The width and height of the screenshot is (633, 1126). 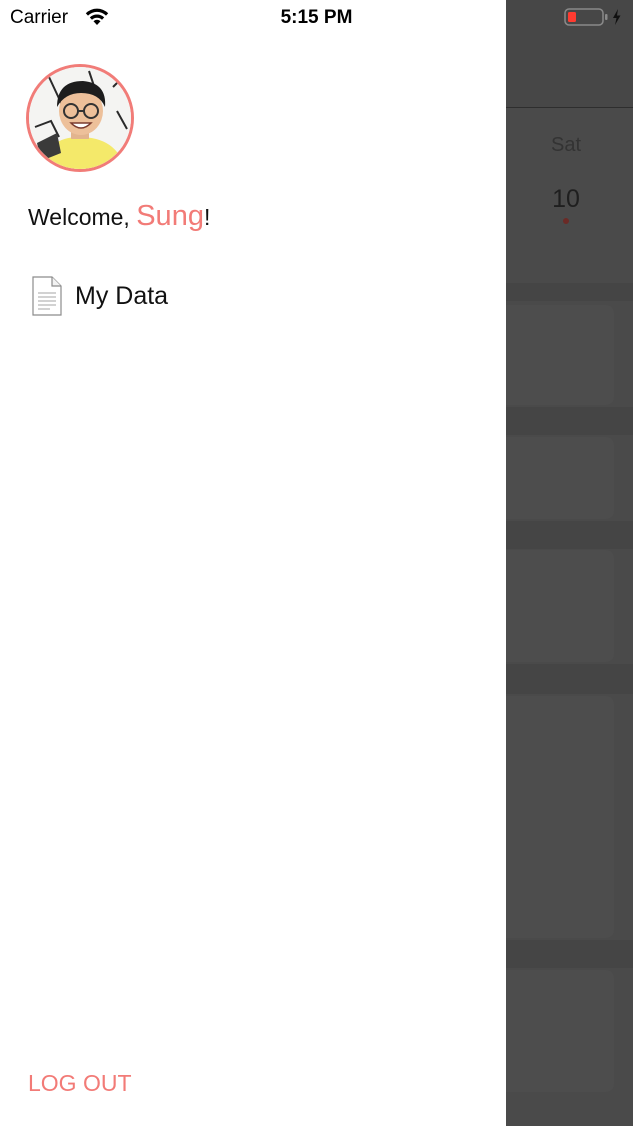 I want to click on status-time: 5:15 PM, so click(x=316, y=17).